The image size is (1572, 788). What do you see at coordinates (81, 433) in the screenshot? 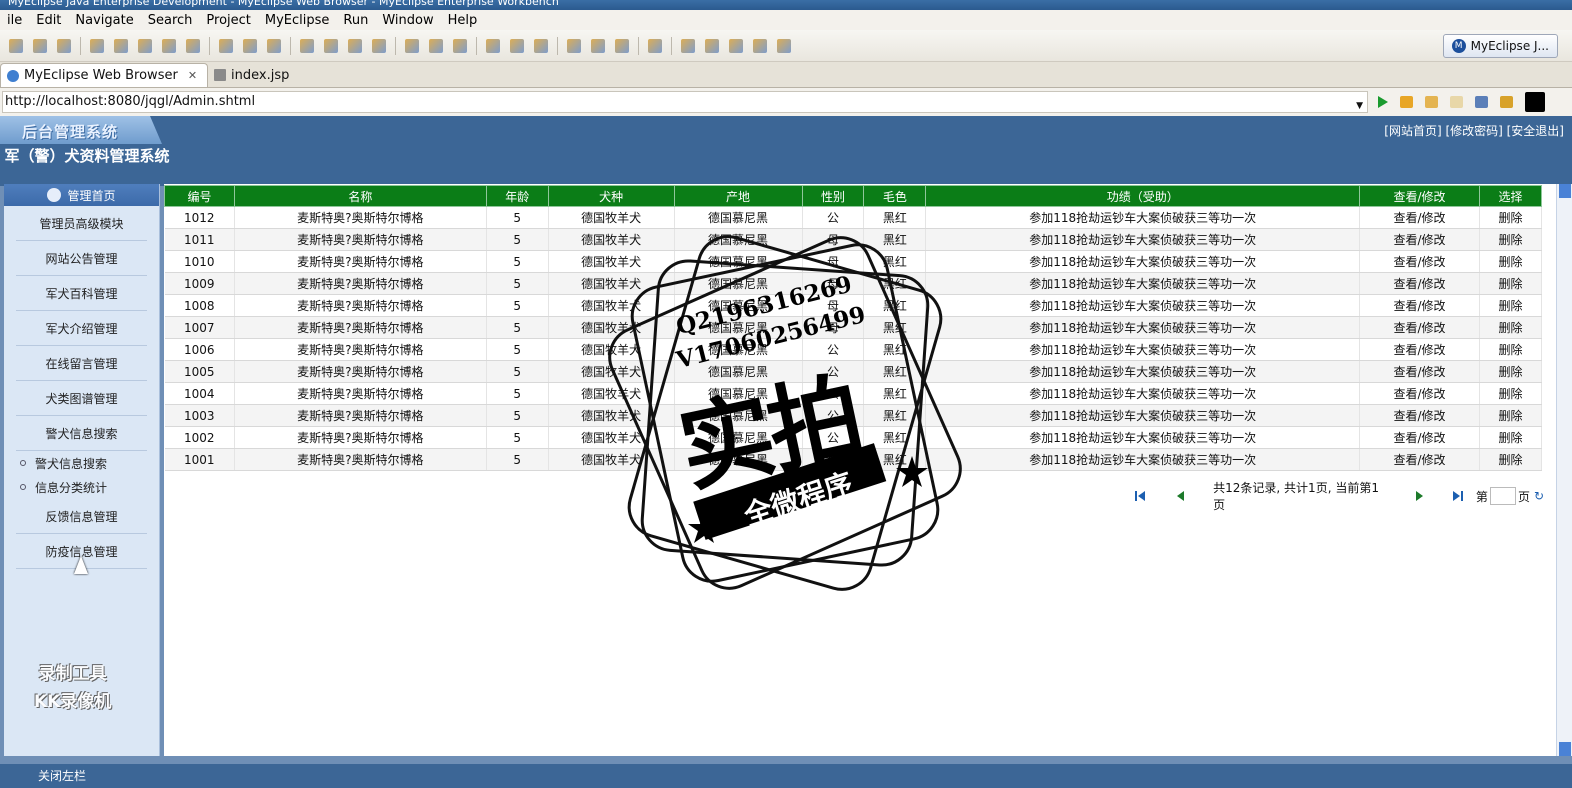
I see `sidebar-item-search: 警犬信息搜索` at bounding box center [81, 433].